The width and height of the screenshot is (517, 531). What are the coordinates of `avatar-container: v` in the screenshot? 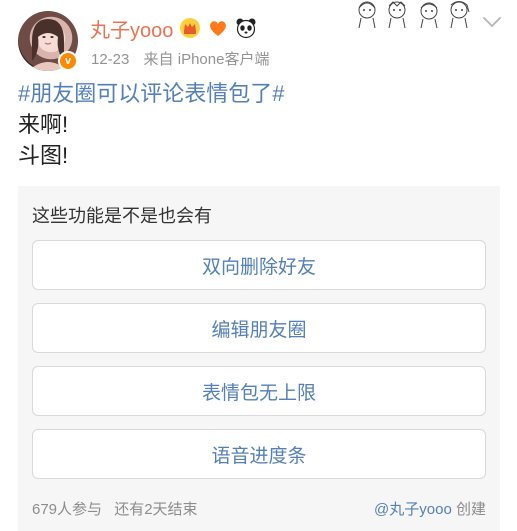 It's located at (48, 41).